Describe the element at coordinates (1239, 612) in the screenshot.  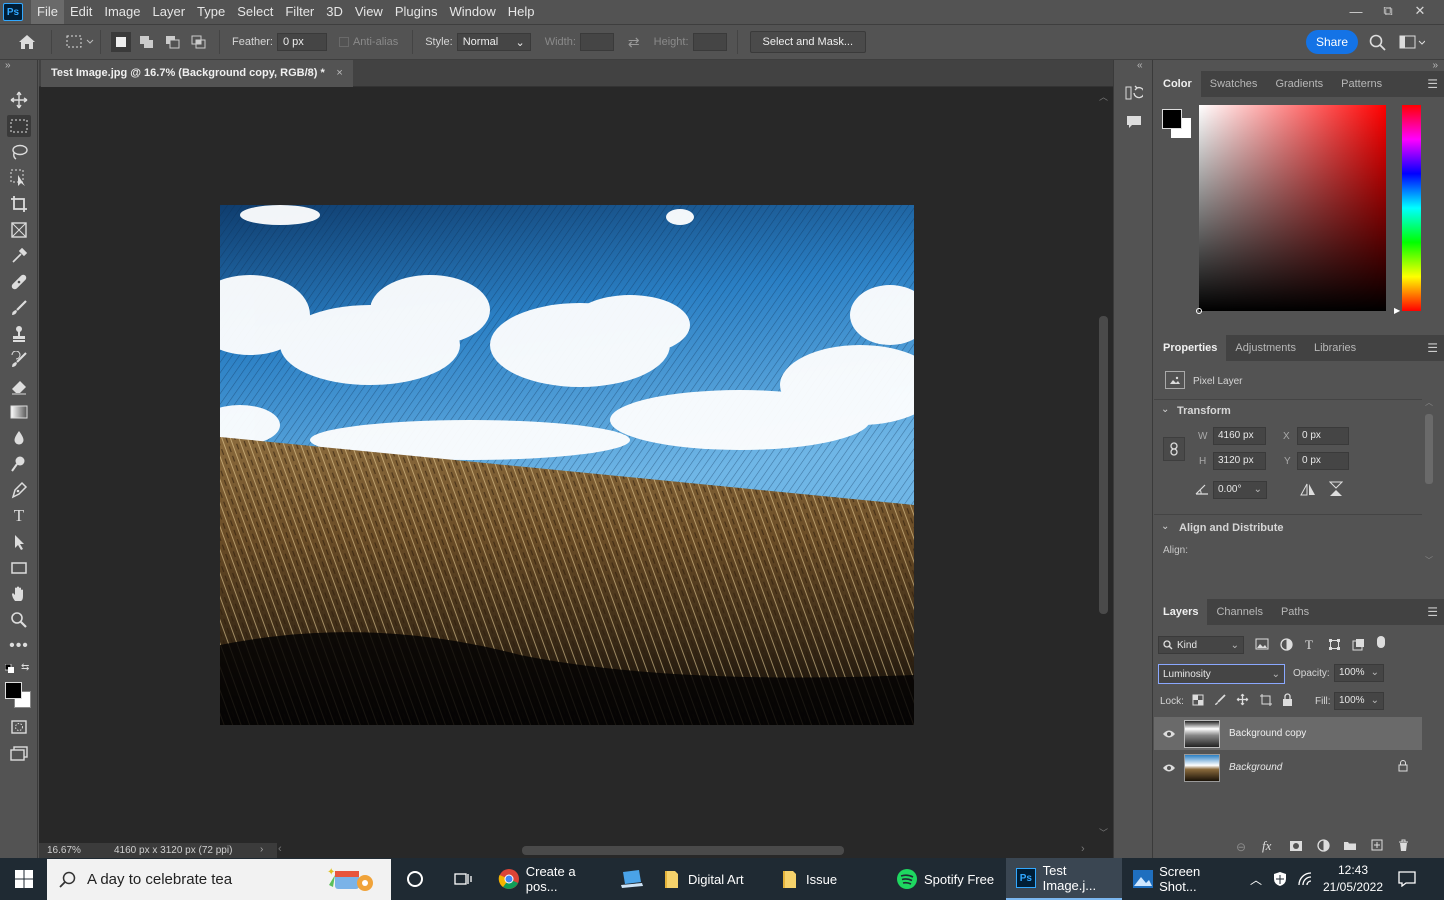
I see `tab-channels: Channels` at that location.